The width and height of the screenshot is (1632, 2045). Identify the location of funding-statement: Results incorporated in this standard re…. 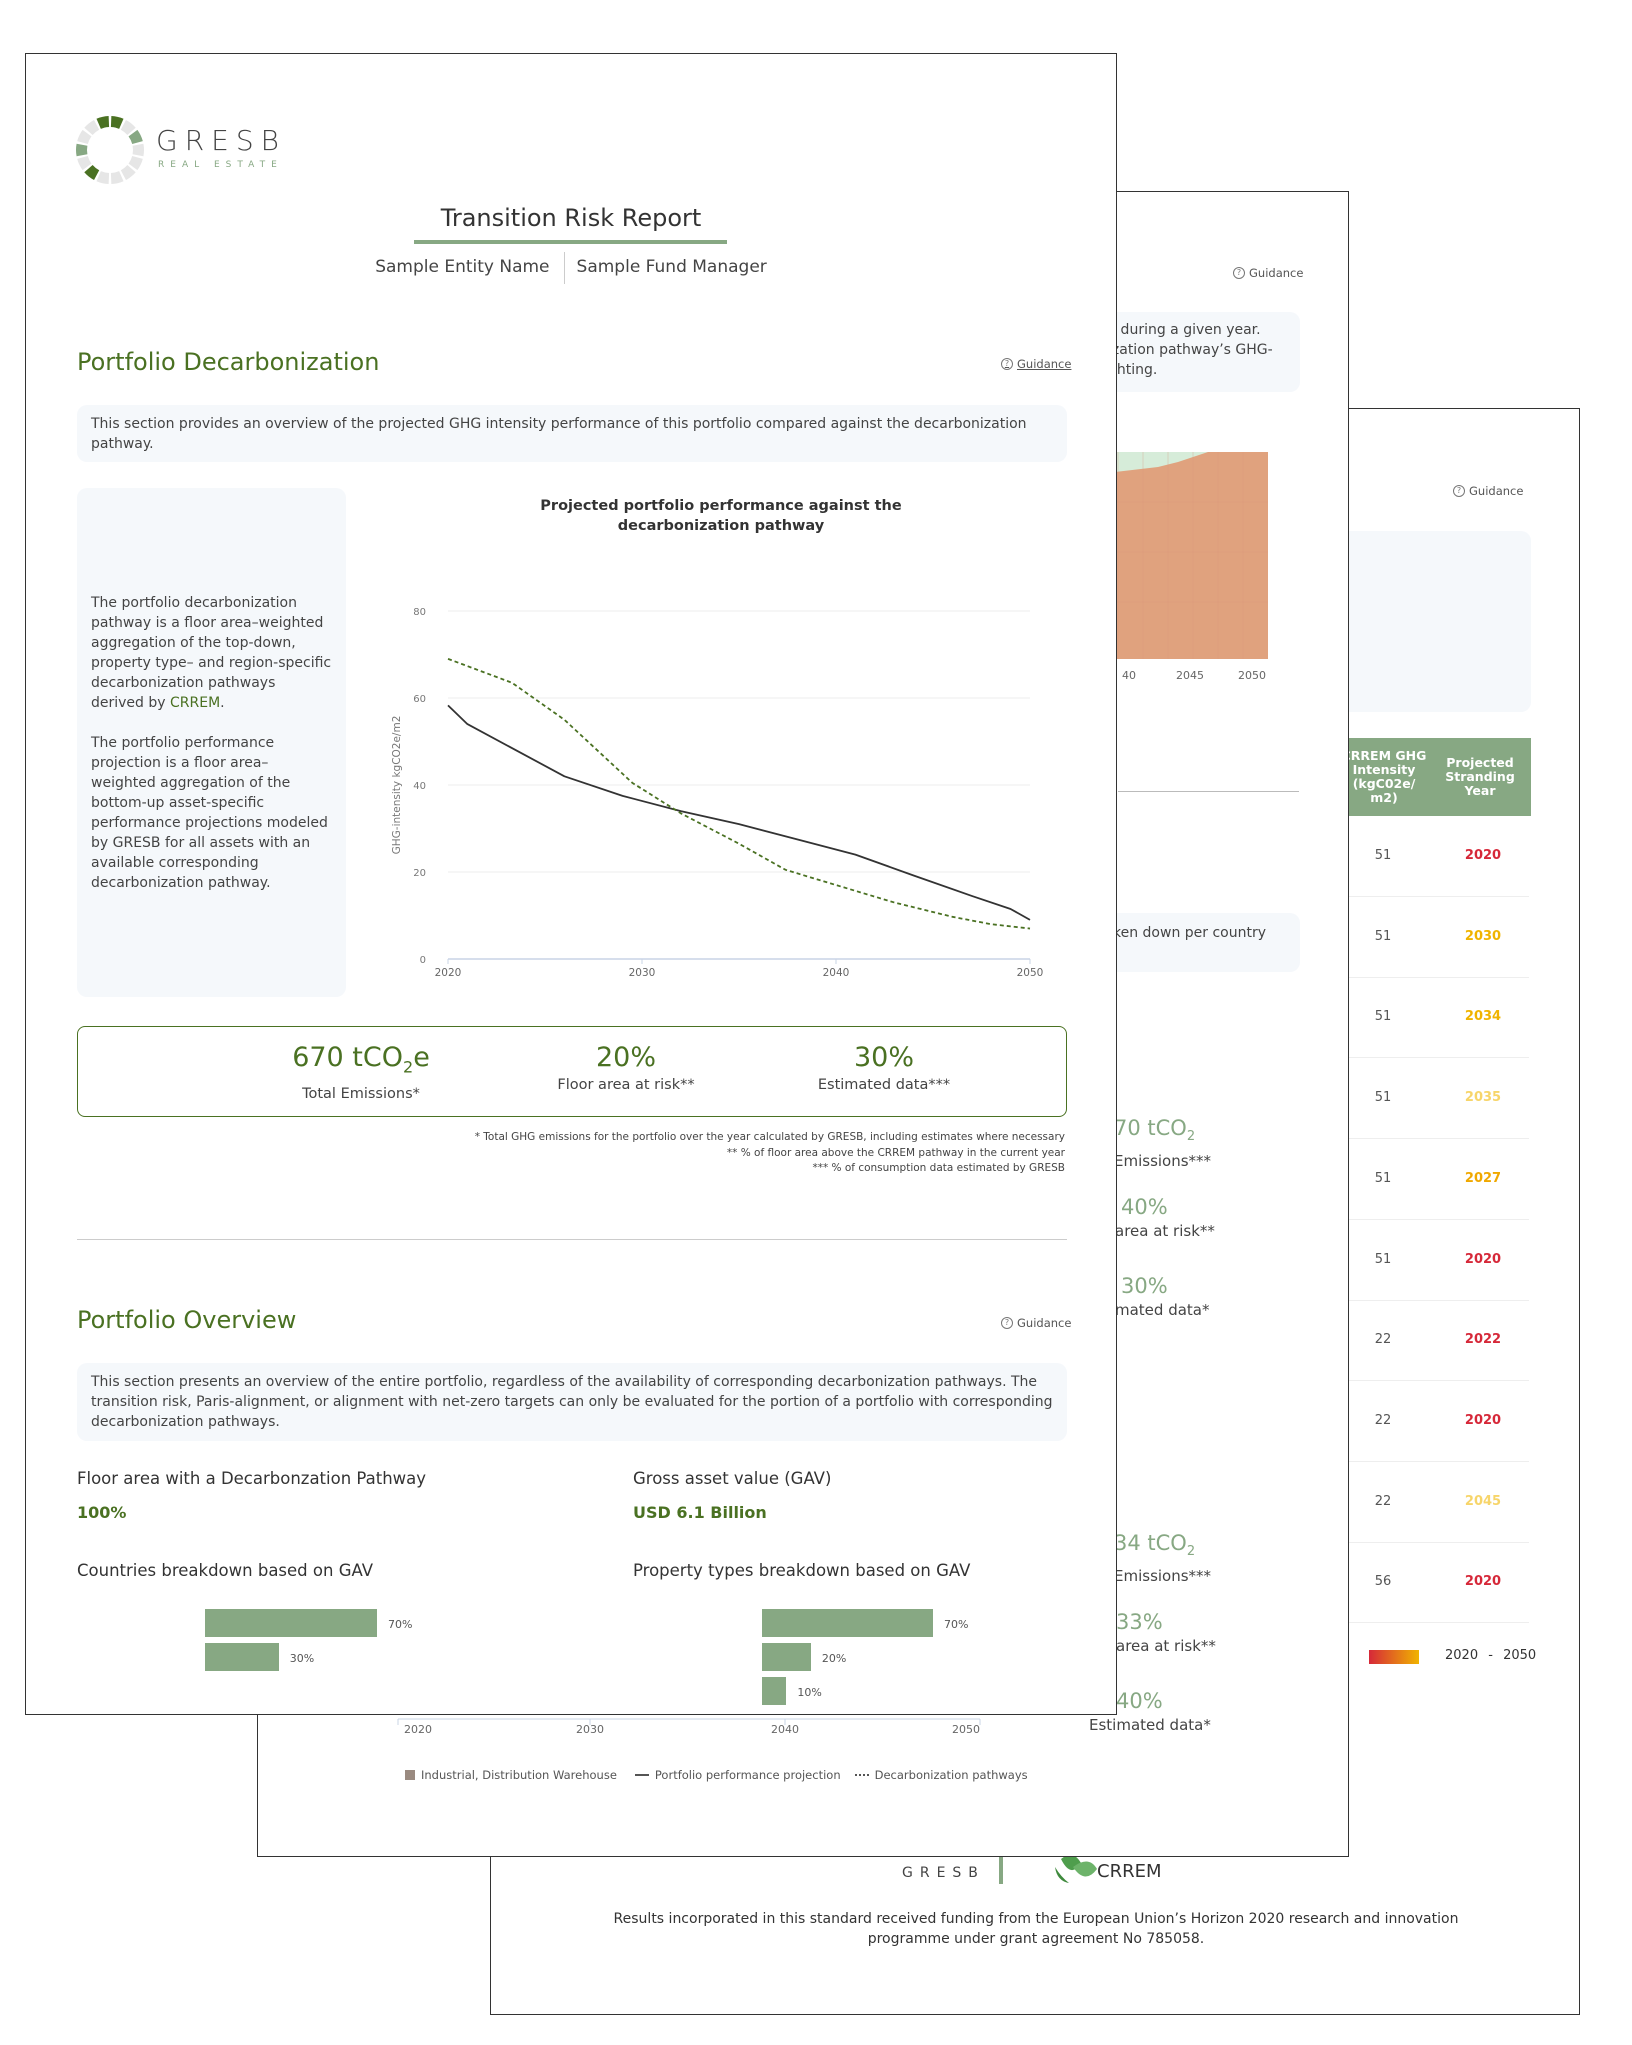
(1035, 1929).